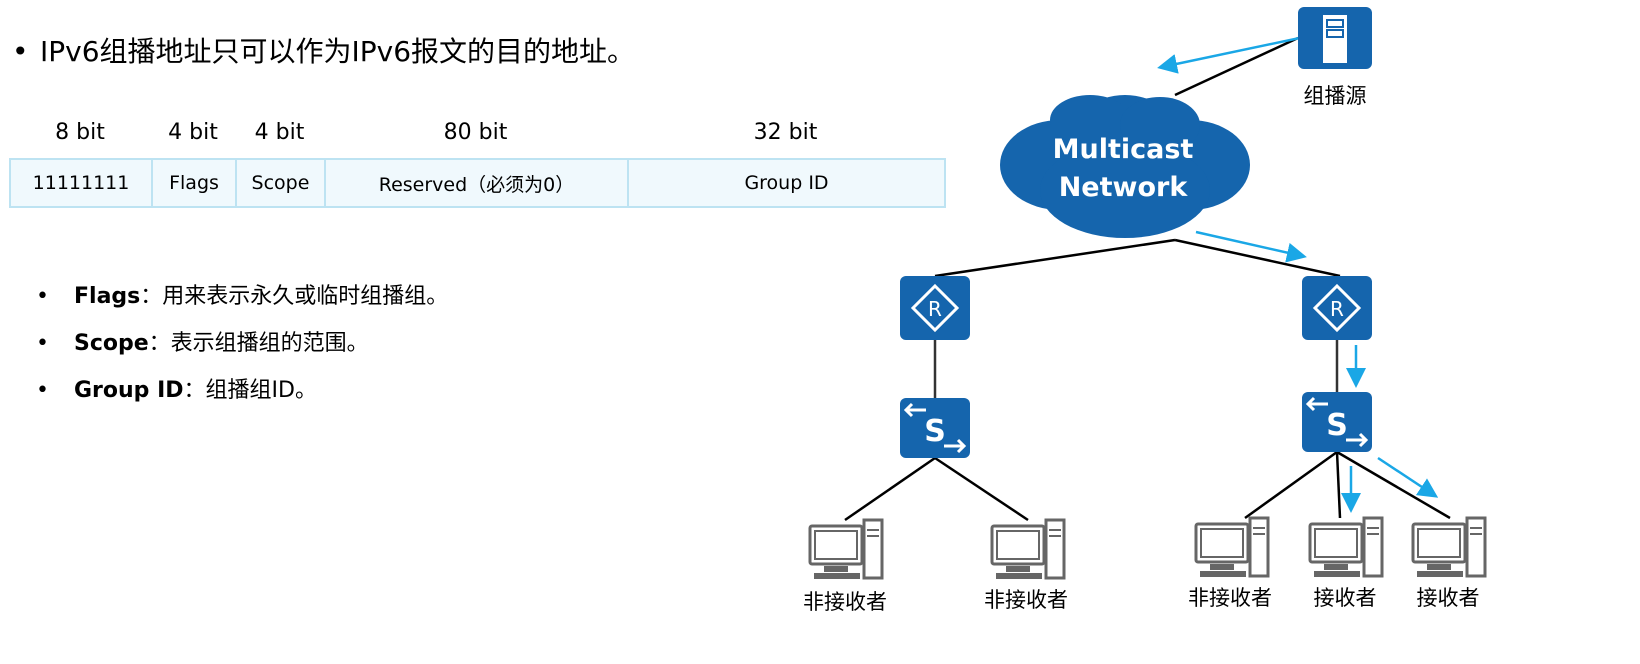  I want to click on link-cloud-router-left, so click(1055, 258).